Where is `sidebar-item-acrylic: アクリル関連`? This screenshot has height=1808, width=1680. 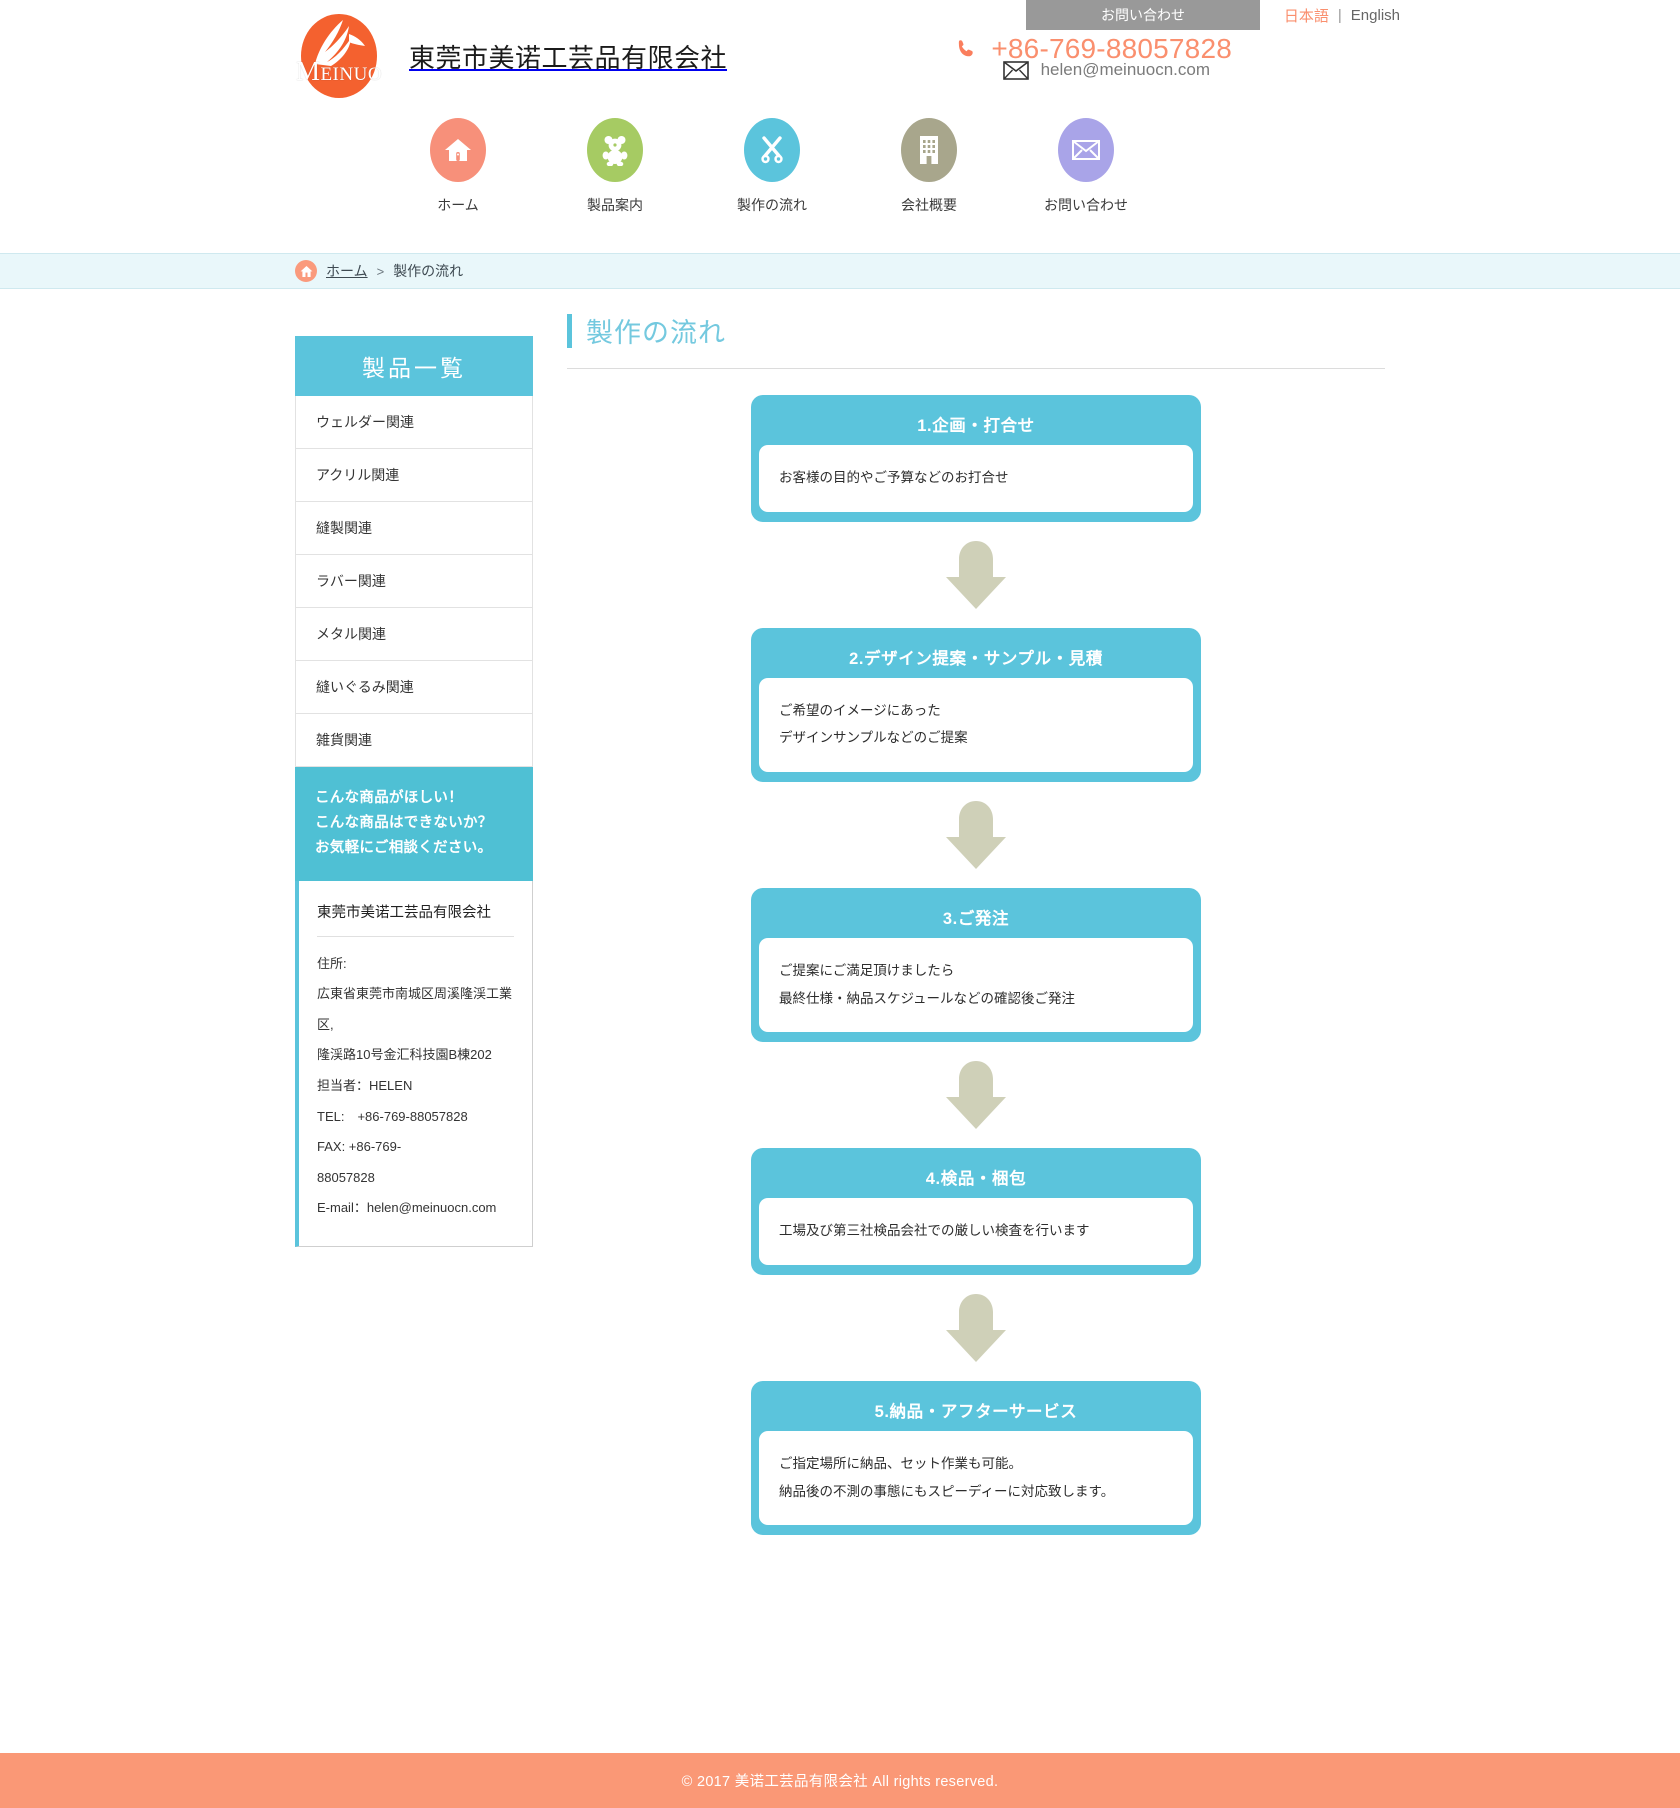 sidebar-item-acrylic: アクリル関連 is located at coordinates (414, 475).